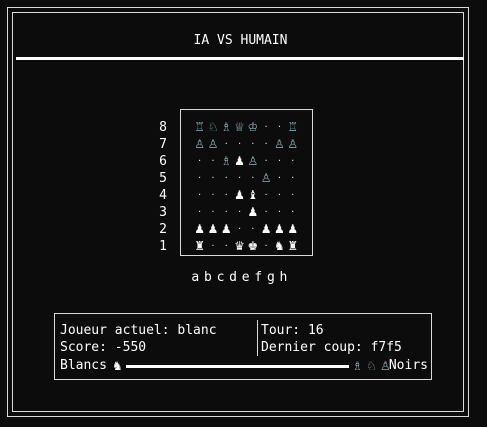  Describe the element at coordinates (252, 178) in the screenshot. I see `empty-square-e5: ·` at that location.